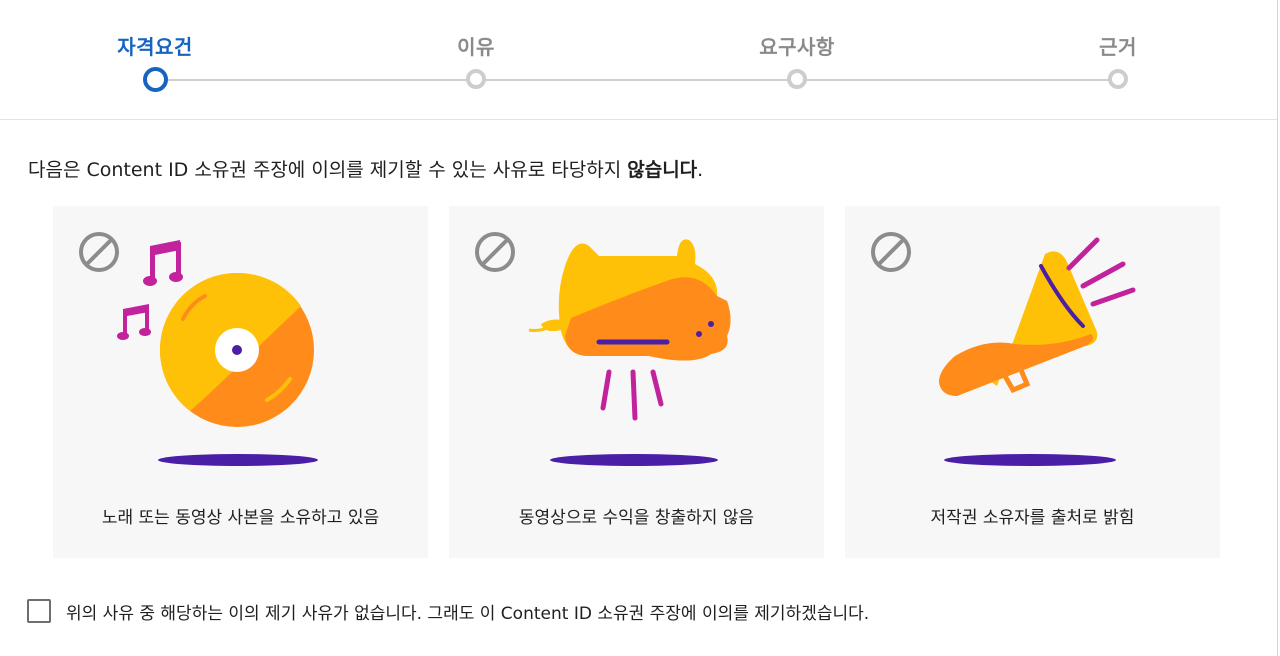  I want to click on step-eligibility: 자격요건, so click(155, 46).